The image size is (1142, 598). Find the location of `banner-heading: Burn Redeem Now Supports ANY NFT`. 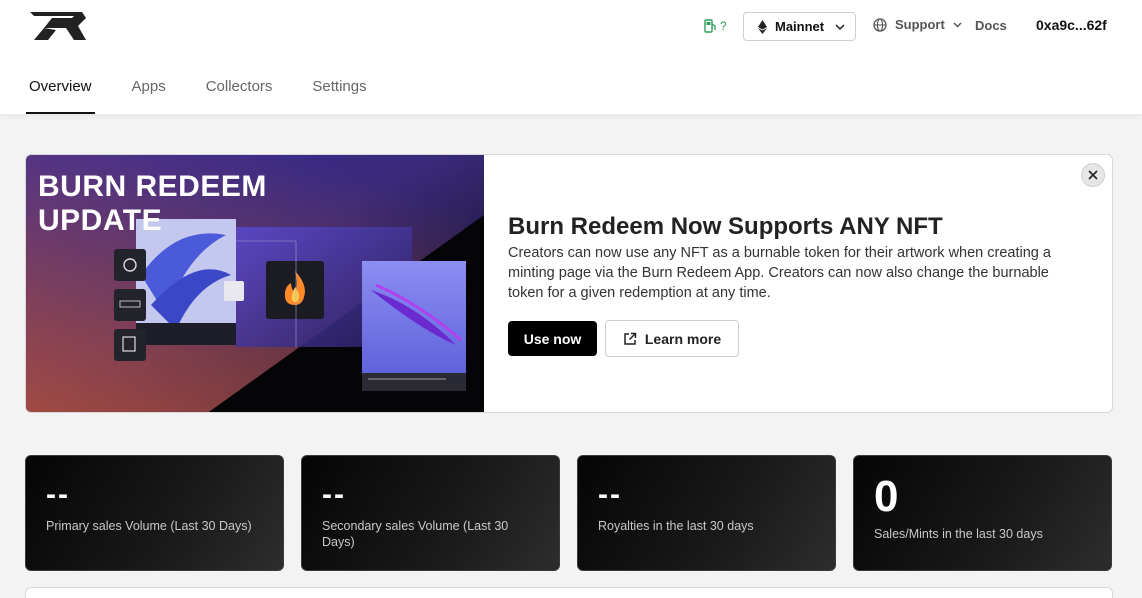

banner-heading: Burn Redeem Now Supports ANY NFT is located at coordinates (725, 226).